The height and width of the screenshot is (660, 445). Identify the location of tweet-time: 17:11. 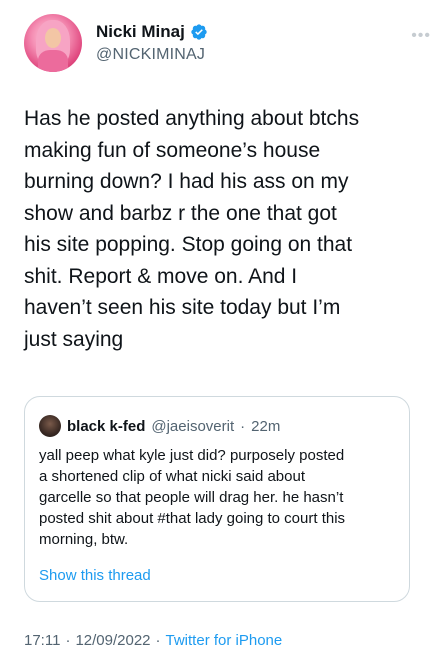
(42, 640).